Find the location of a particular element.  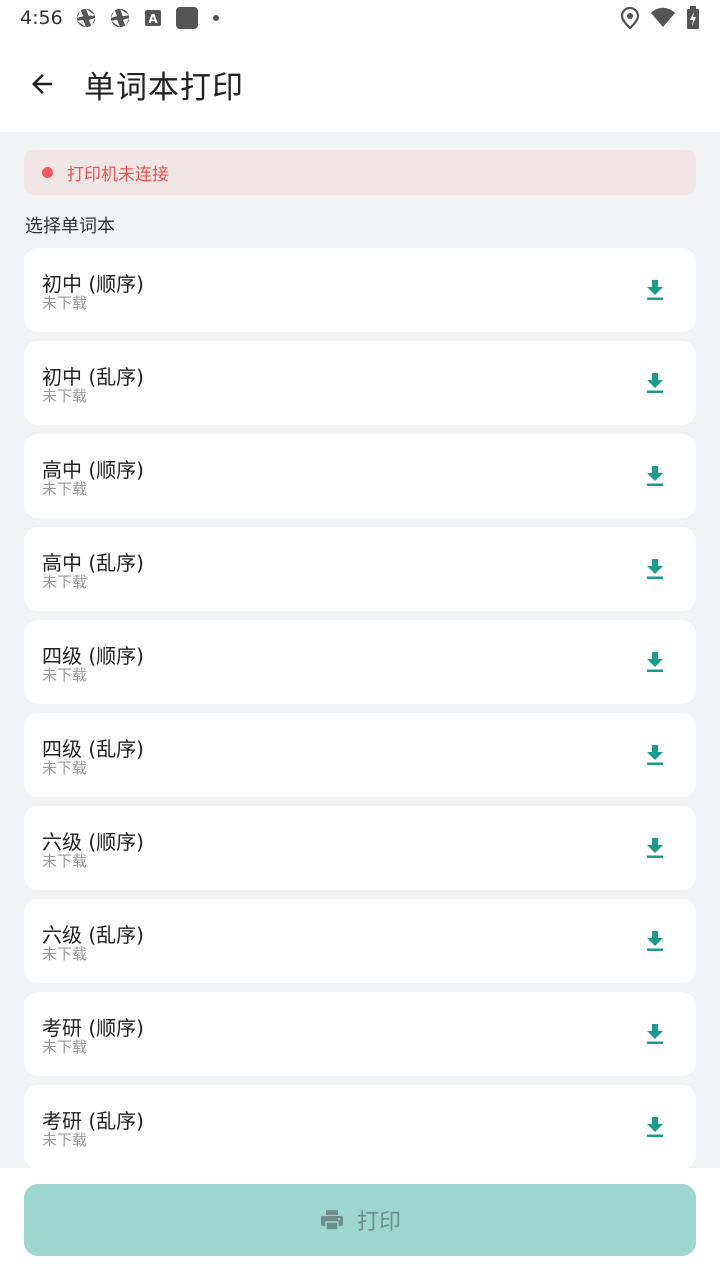

wordbook-item: 四级 (乱序) 未下载 is located at coordinates (360, 755).